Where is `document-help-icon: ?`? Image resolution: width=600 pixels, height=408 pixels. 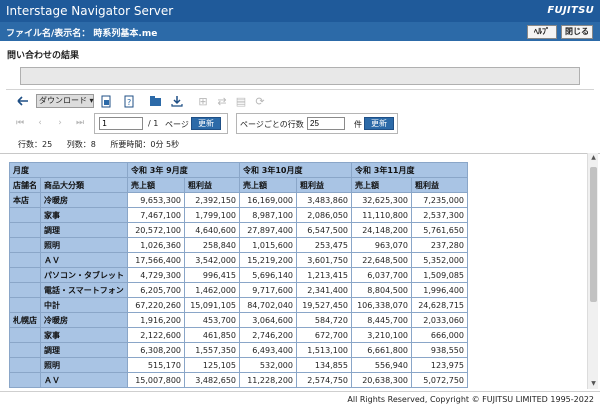
document-help-icon: ? is located at coordinates (129, 101).